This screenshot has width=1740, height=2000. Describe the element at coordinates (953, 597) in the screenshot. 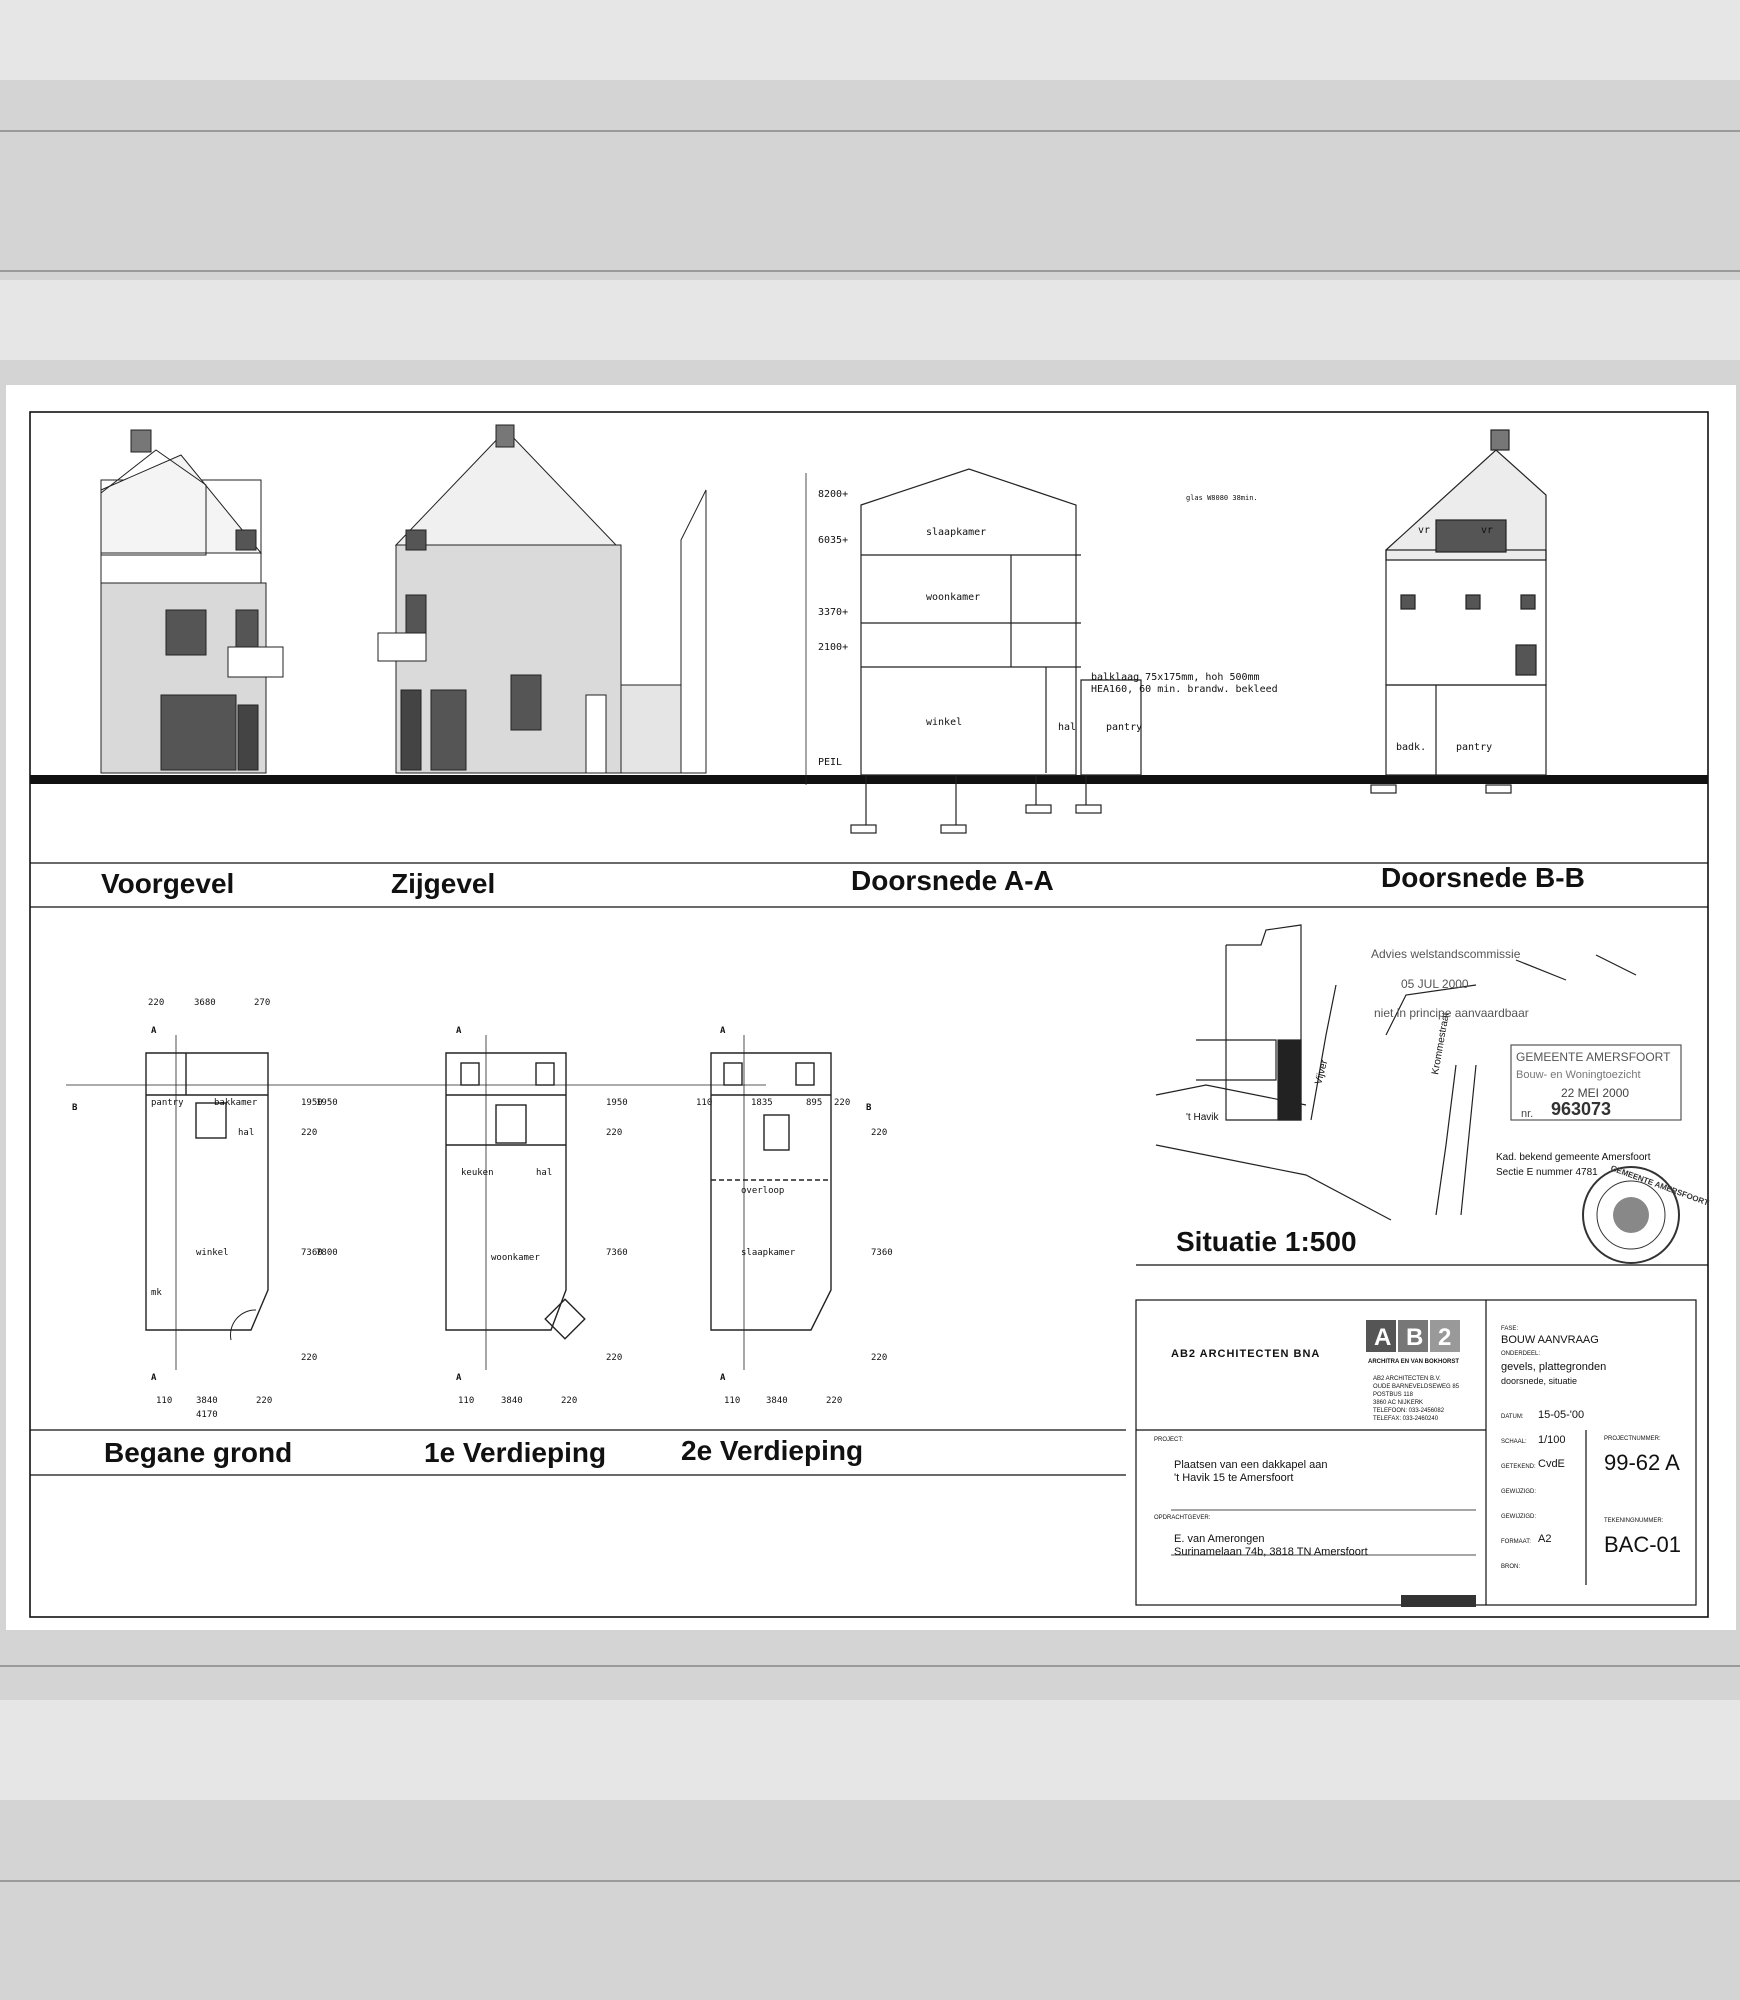

I see `room-woonkamer: woonkamer` at that location.